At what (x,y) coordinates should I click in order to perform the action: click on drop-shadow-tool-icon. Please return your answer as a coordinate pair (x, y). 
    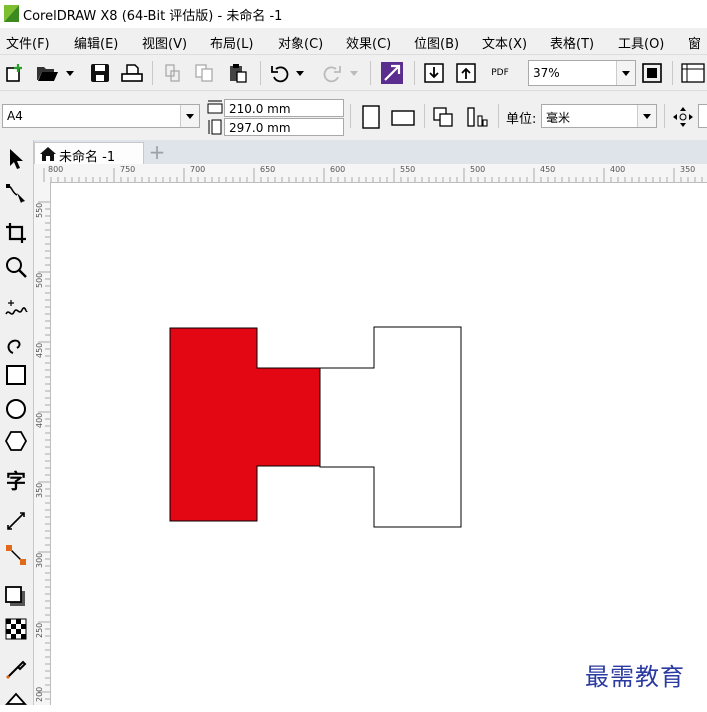
    Looking at the image, I should click on (16, 597).